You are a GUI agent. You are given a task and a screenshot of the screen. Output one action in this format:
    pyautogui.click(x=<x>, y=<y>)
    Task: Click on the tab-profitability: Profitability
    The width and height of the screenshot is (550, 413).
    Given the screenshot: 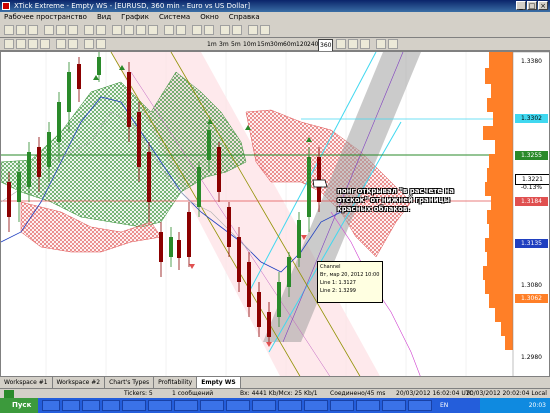 What is the action you would take?
    pyautogui.click(x=176, y=382)
    